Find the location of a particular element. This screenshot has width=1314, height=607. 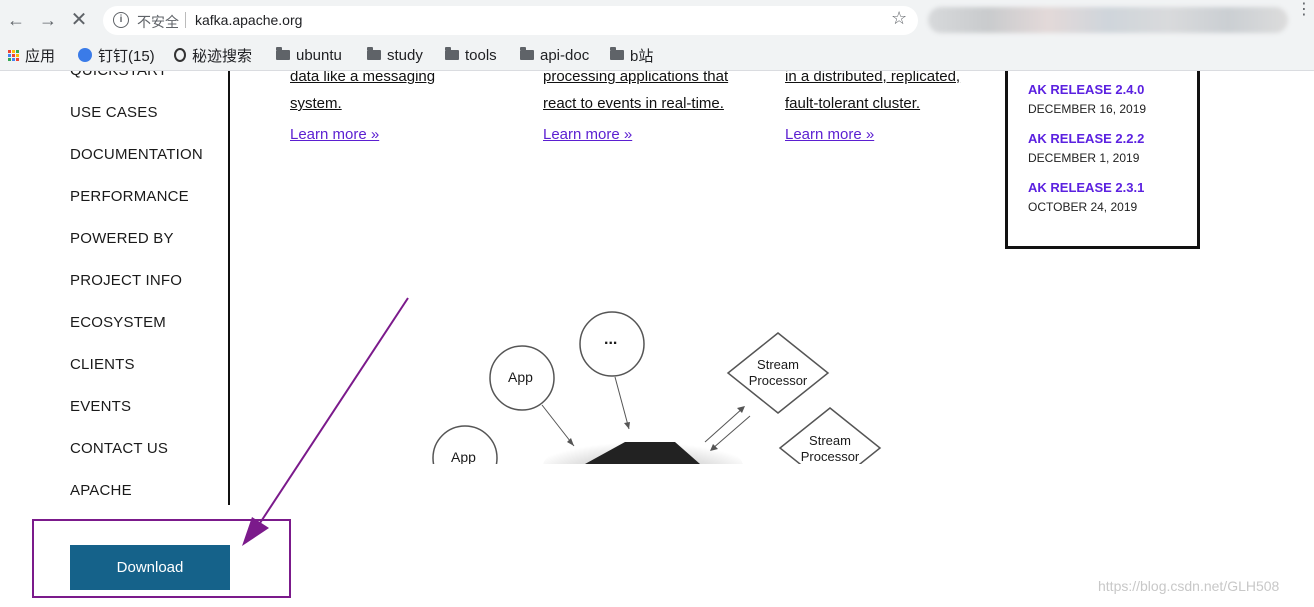

nav-documentation: DOCUMENTATION is located at coordinates (136, 154).